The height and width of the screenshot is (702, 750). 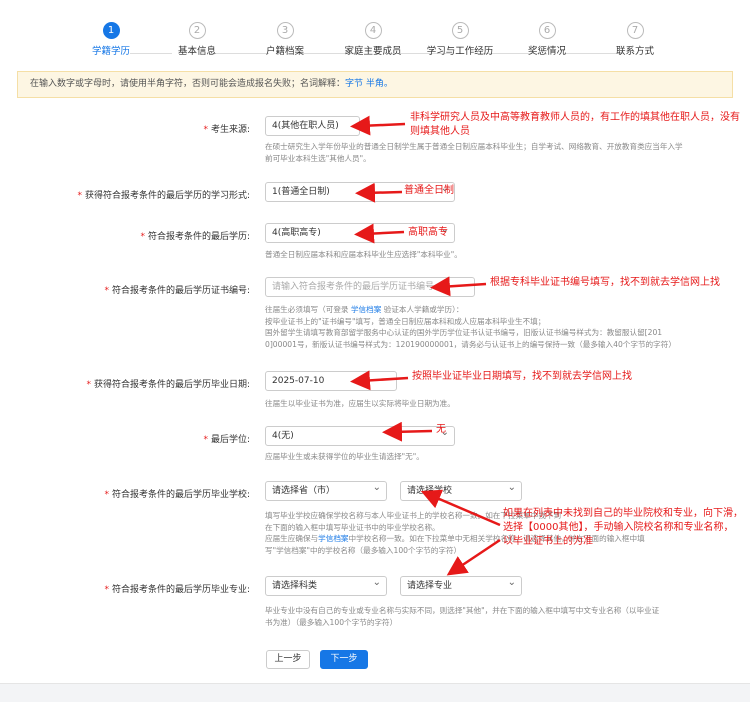 What do you see at coordinates (285, 39) in the screenshot?
I see `step-3: 3 户籍档案` at bounding box center [285, 39].